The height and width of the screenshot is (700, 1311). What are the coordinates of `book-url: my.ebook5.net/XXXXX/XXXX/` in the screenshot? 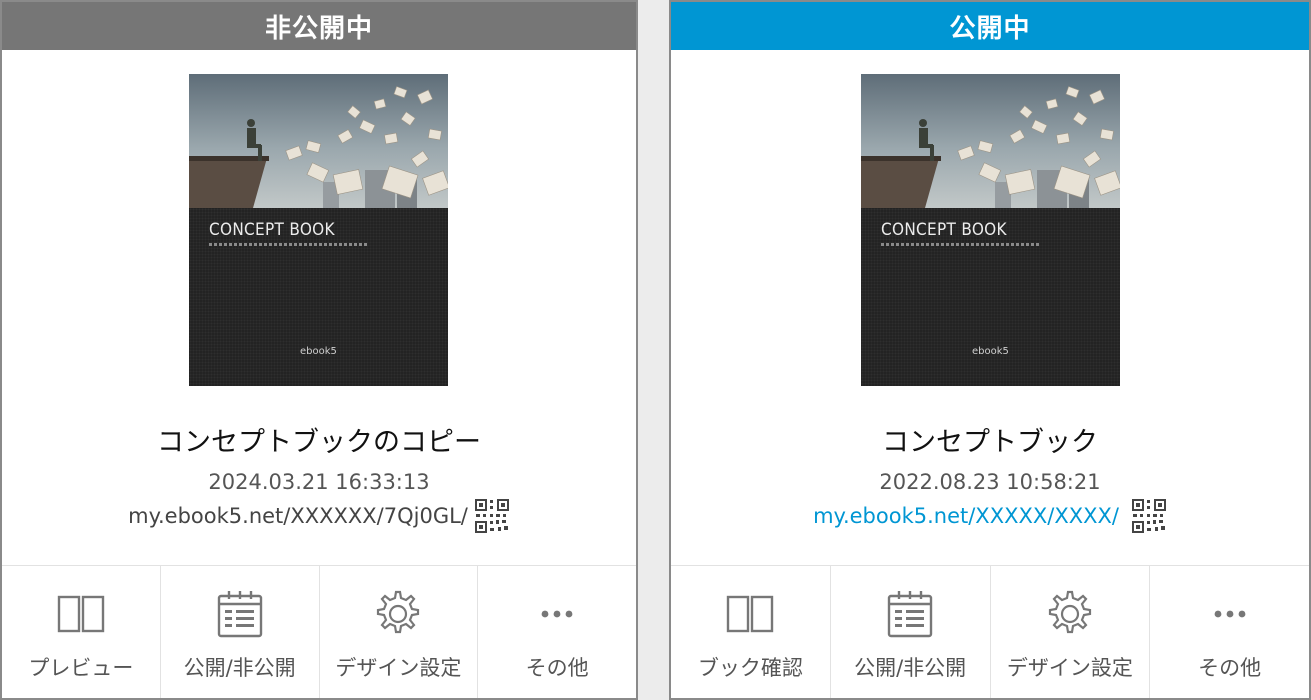 It's located at (966, 516).